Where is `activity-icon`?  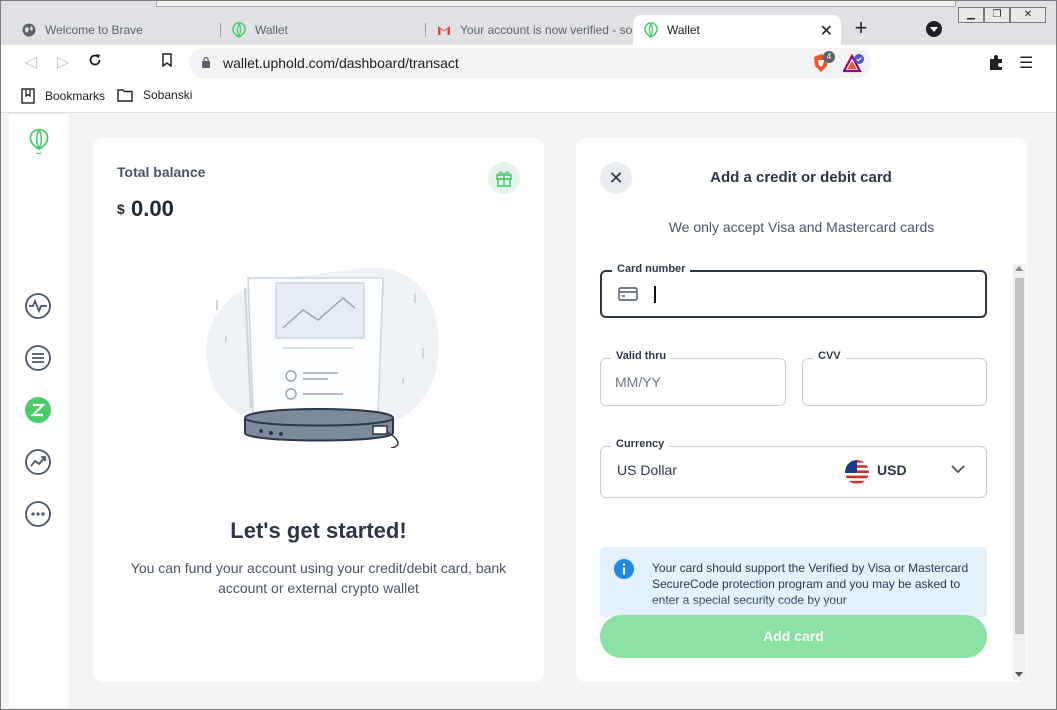 activity-icon is located at coordinates (38, 306).